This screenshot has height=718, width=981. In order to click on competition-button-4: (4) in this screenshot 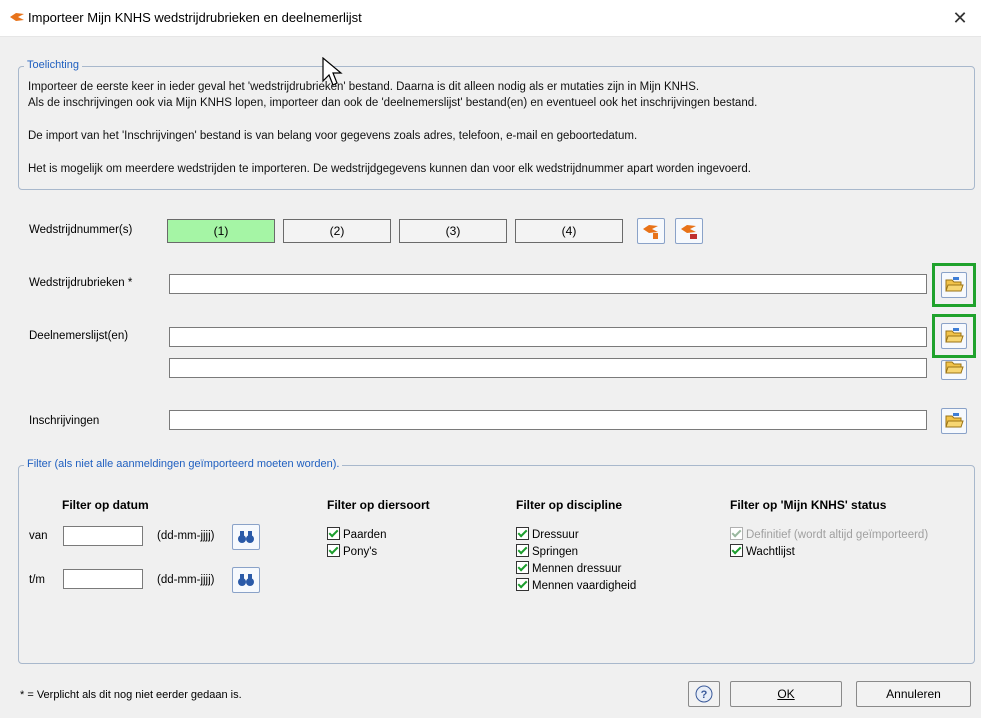, I will do `click(569, 231)`.